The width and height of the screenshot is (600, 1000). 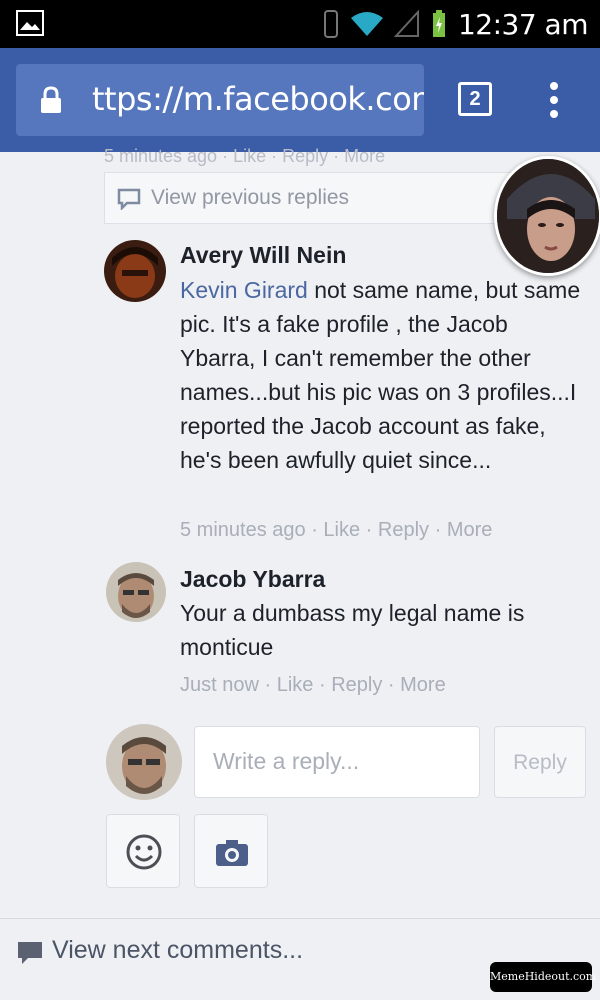 I want to click on comment-author: Avery Will Nein, so click(x=263, y=255).